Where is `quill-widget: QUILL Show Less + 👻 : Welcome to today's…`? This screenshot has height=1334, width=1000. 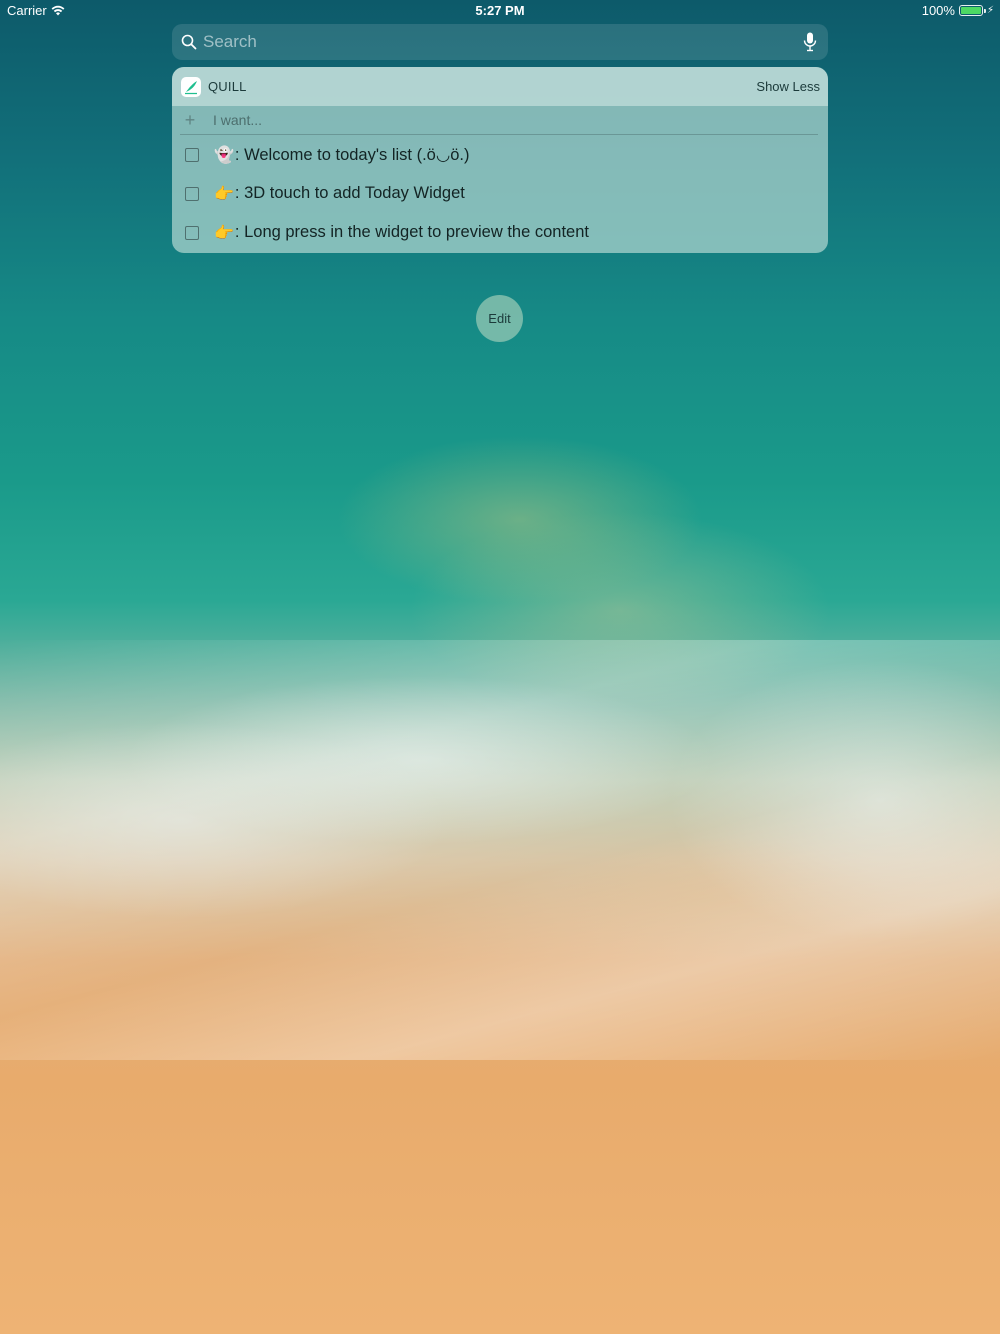 quill-widget: QUILL Show Less + 👻 : Welcome to today's… is located at coordinates (500, 160).